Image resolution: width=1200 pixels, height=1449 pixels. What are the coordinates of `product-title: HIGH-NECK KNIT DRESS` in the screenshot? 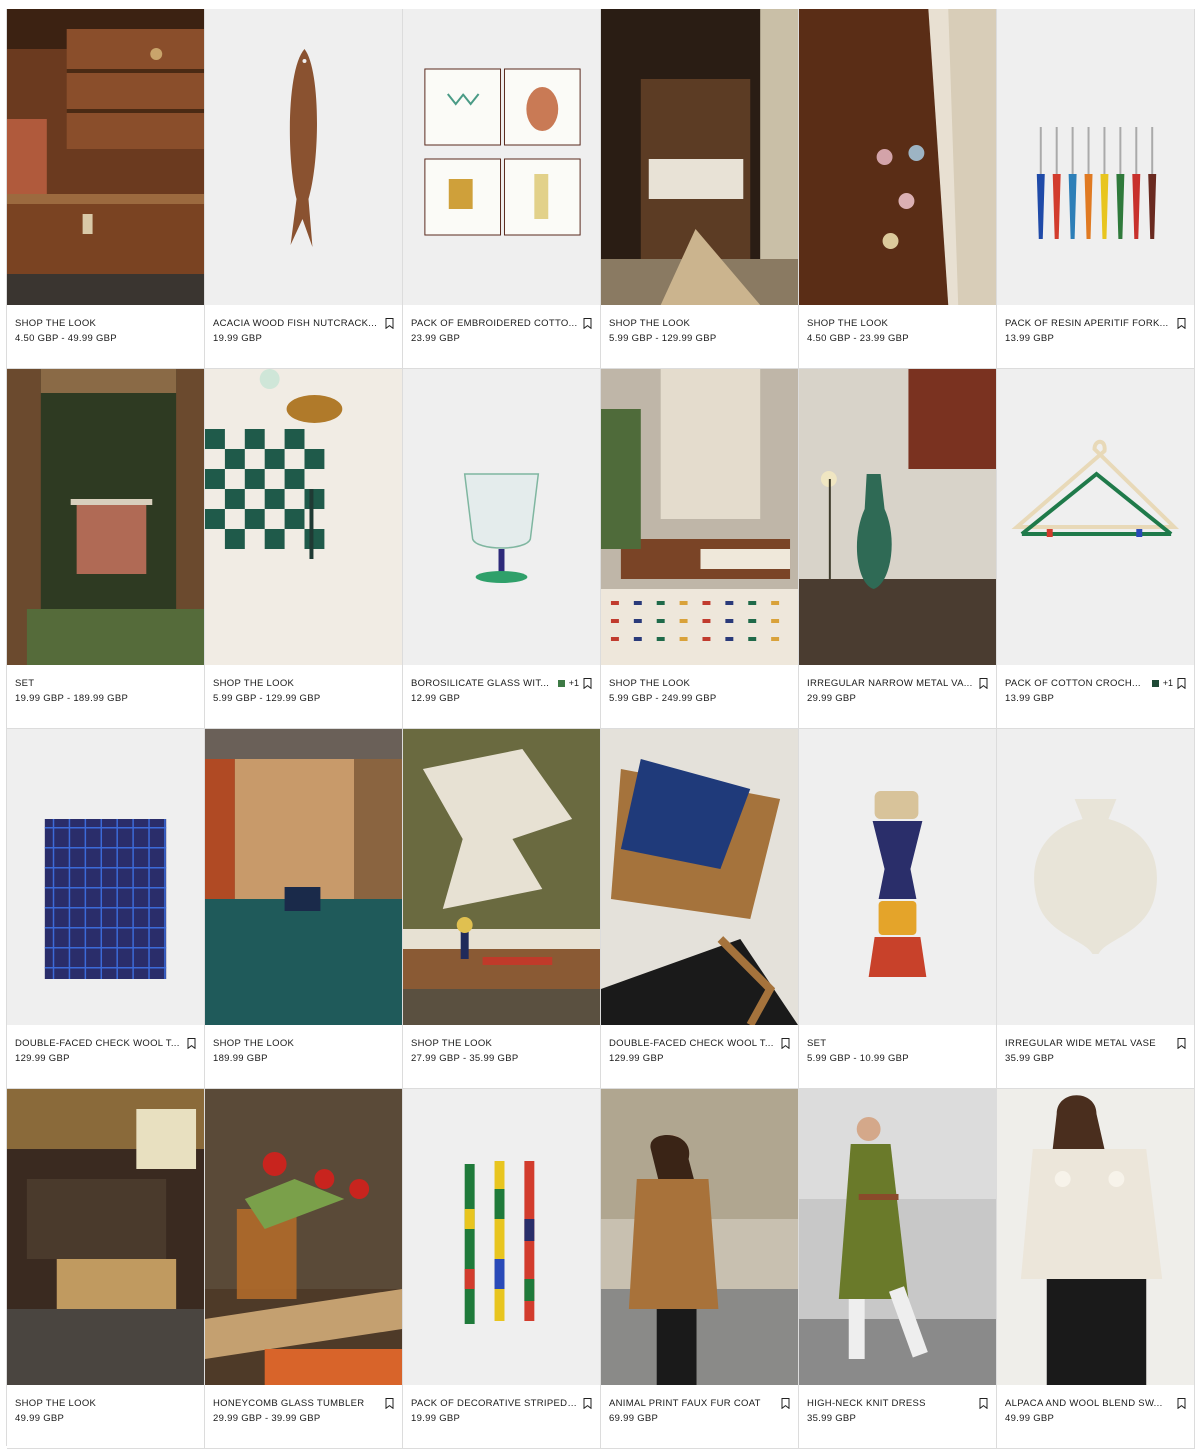 It's located at (891, 1403).